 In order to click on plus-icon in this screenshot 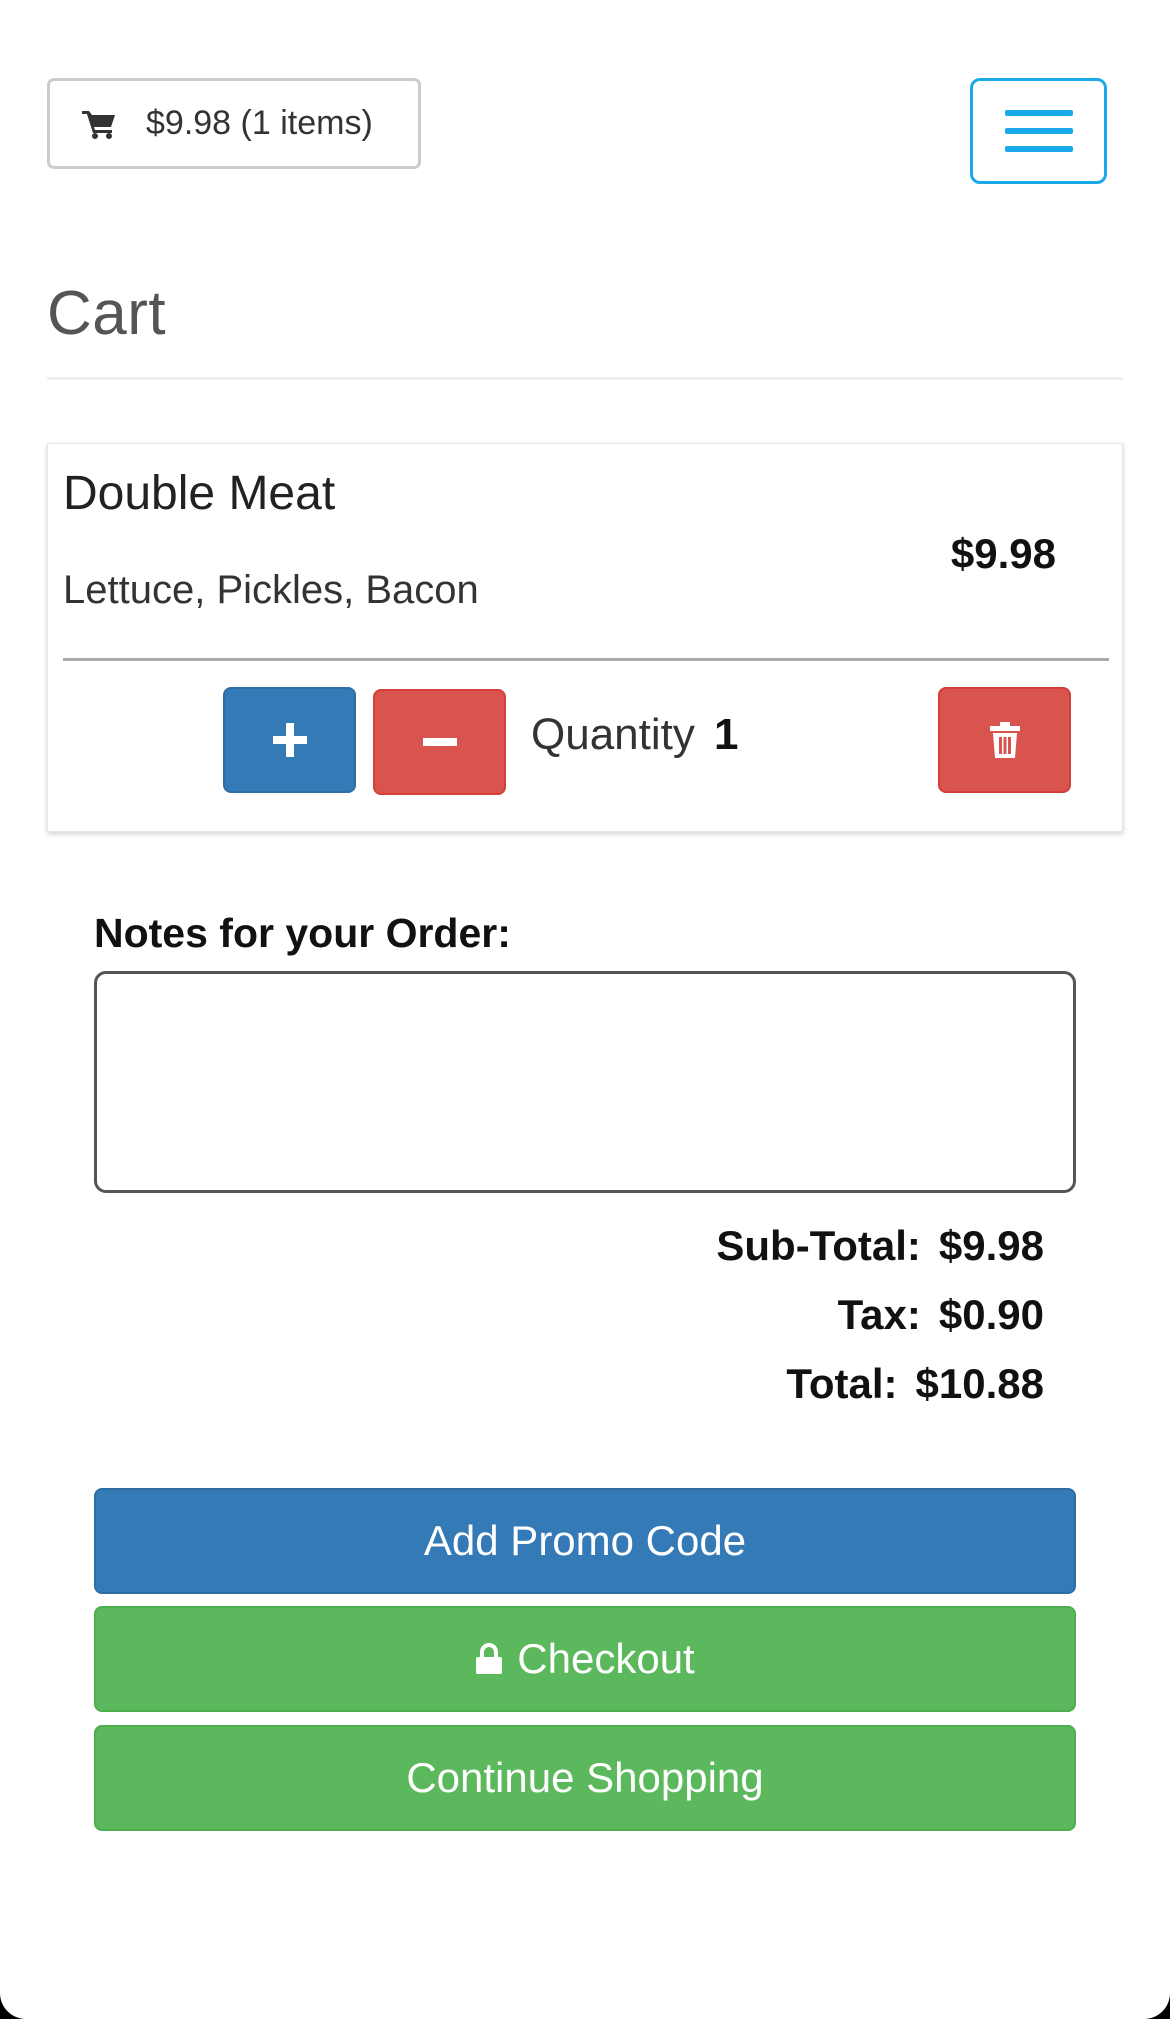, I will do `click(289, 740)`.